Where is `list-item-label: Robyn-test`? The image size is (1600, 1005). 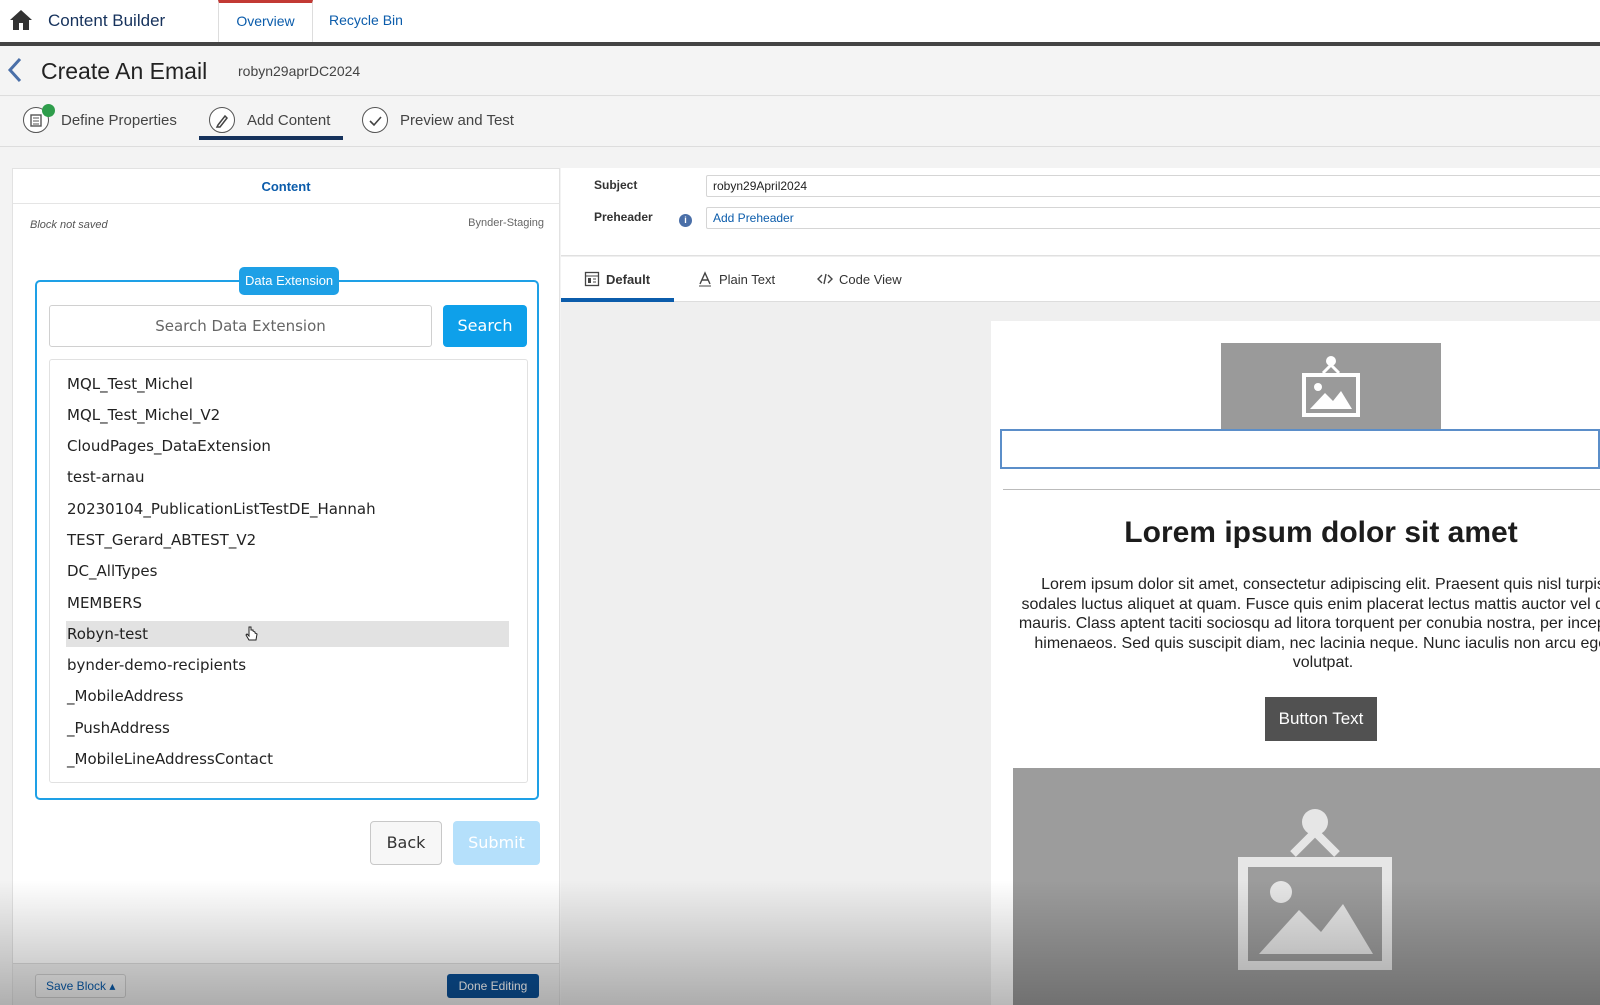 list-item-label: Robyn-test is located at coordinates (108, 634).